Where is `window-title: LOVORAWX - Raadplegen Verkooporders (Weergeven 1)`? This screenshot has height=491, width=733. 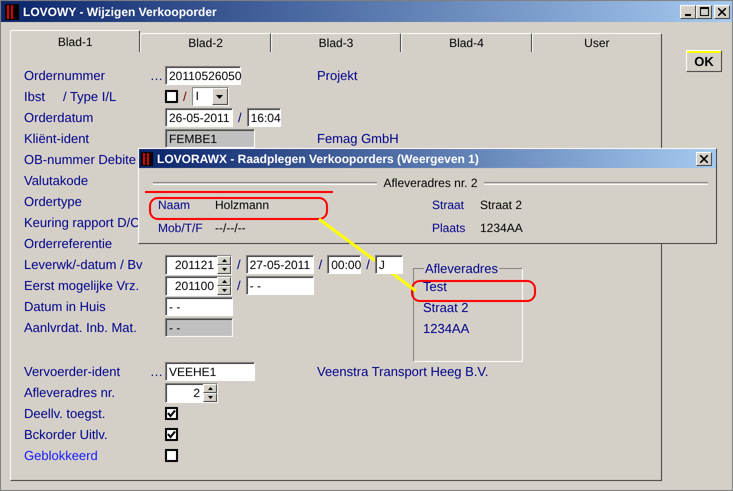
window-title: LOVORAWX - Raadplegen Verkooporders (Weergeven 1) is located at coordinates (318, 159).